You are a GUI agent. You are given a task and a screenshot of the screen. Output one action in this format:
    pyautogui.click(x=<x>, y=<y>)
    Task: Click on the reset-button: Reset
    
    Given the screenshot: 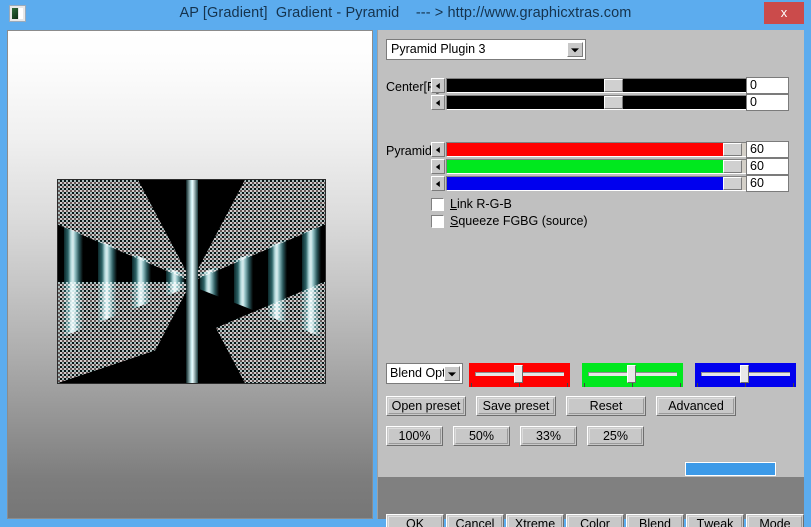 What is the action you would take?
    pyautogui.click(x=606, y=406)
    